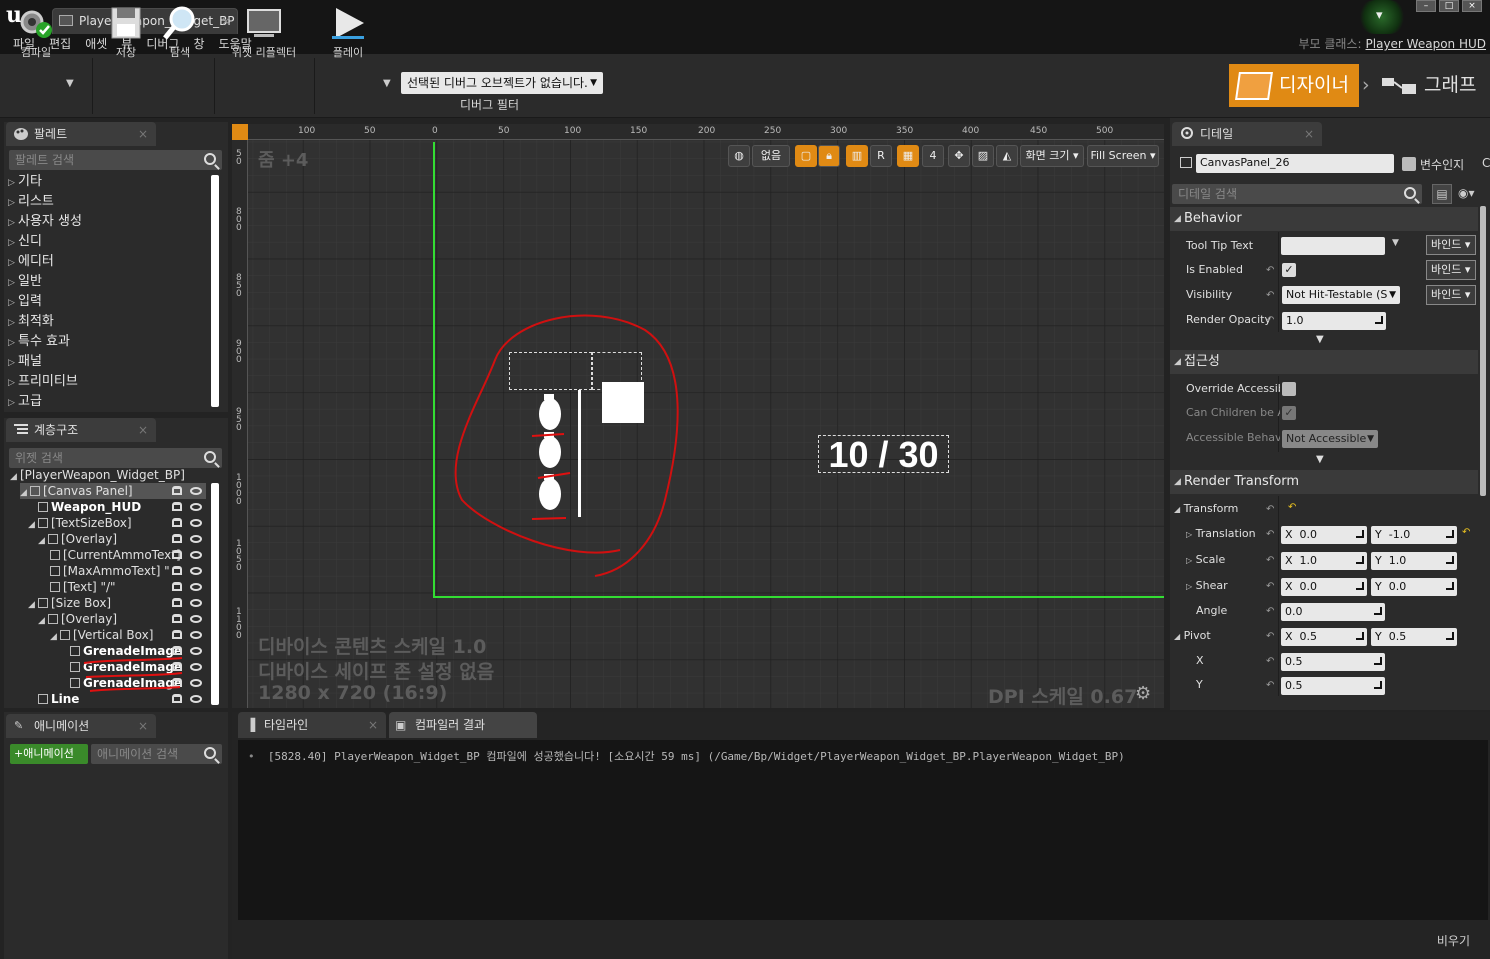  Describe the element at coordinates (115, 160) in the screenshot. I see `palette-search-input: 팔레트 검색` at that location.